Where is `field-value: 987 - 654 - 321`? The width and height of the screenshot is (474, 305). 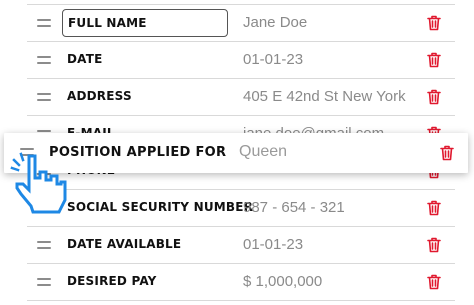
field-value: 987 - 654 - 321 is located at coordinates (294, 207).